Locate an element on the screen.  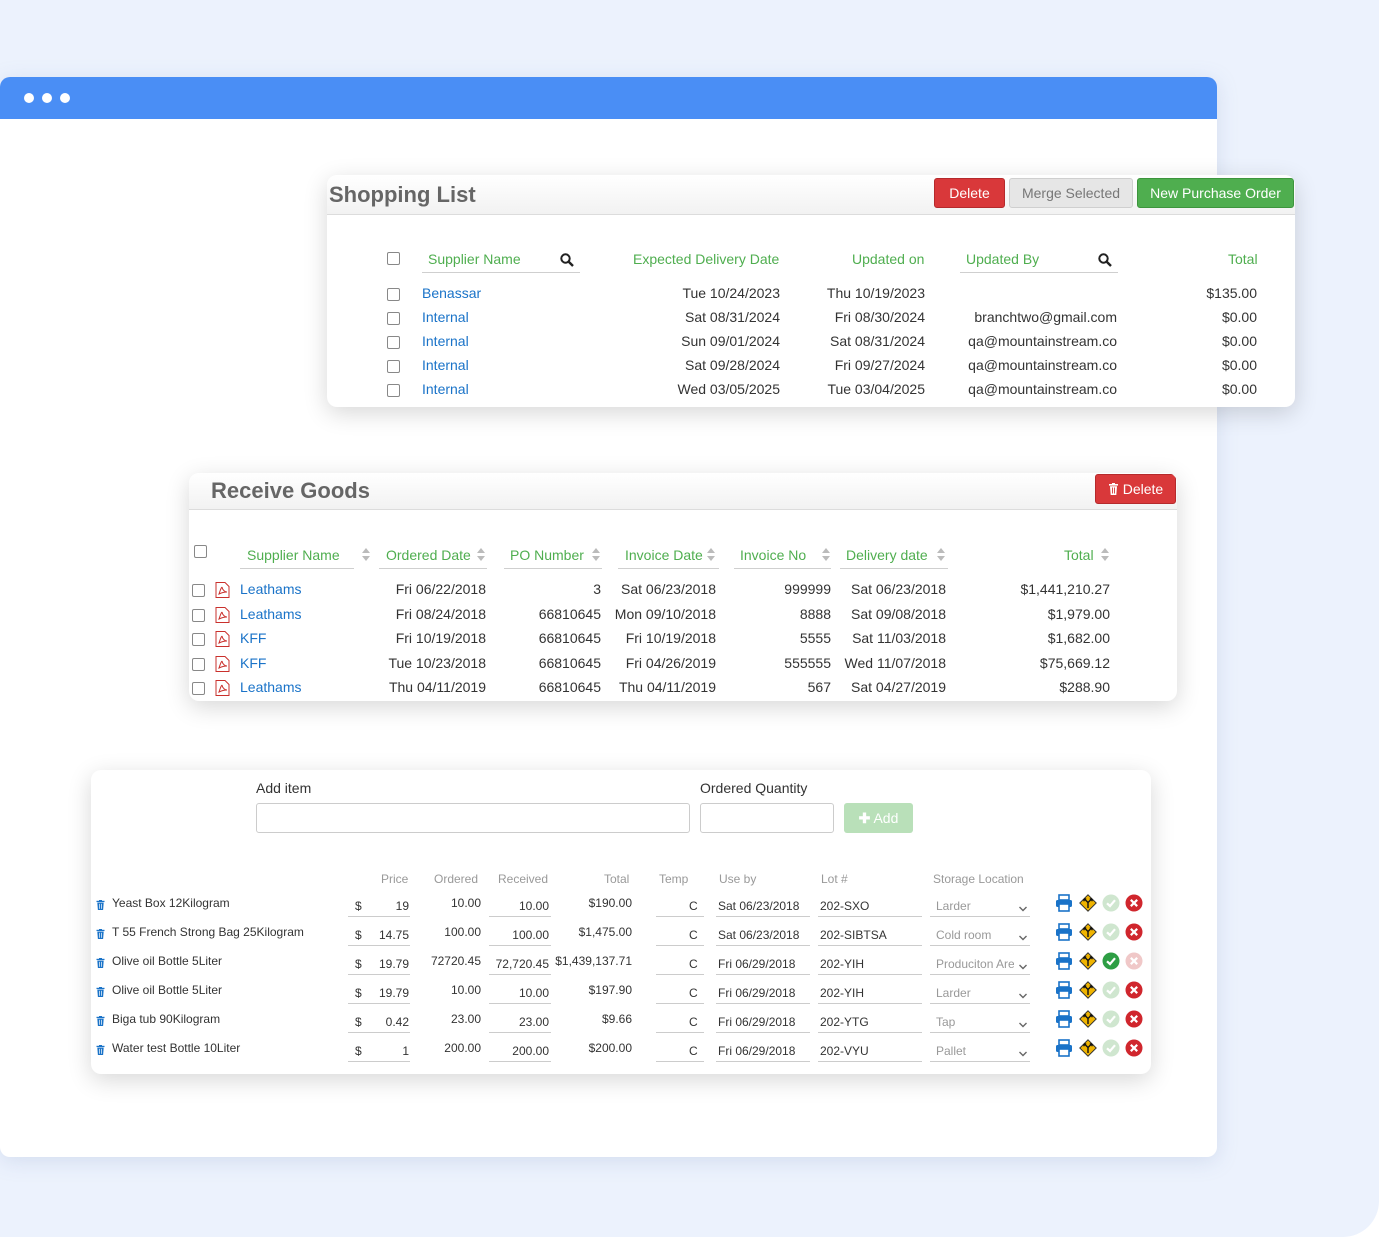
received-input: 72,720.45 is located at coordinates (519, 964).